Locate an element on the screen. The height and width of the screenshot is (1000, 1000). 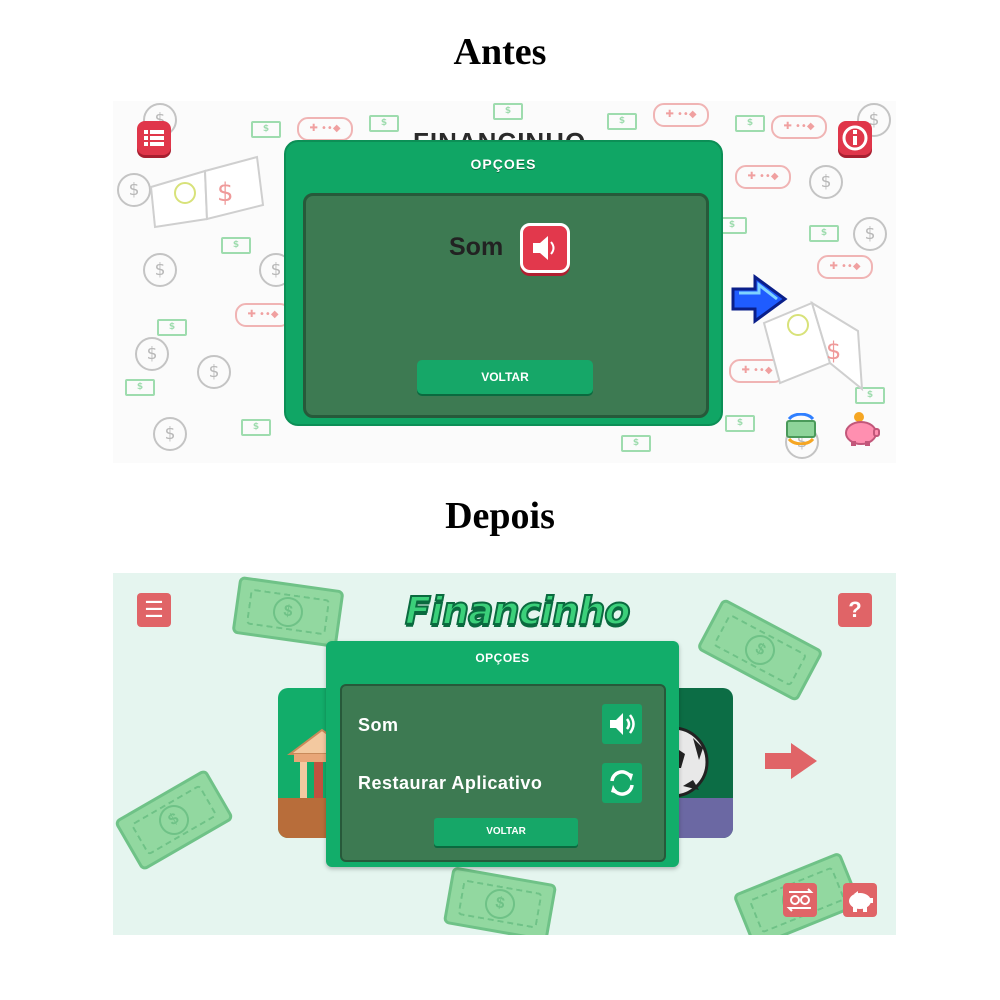
options-modal: OPÇOES Som Restaurar Aplicativo VOLTAR is located at coordinates (502, 754).